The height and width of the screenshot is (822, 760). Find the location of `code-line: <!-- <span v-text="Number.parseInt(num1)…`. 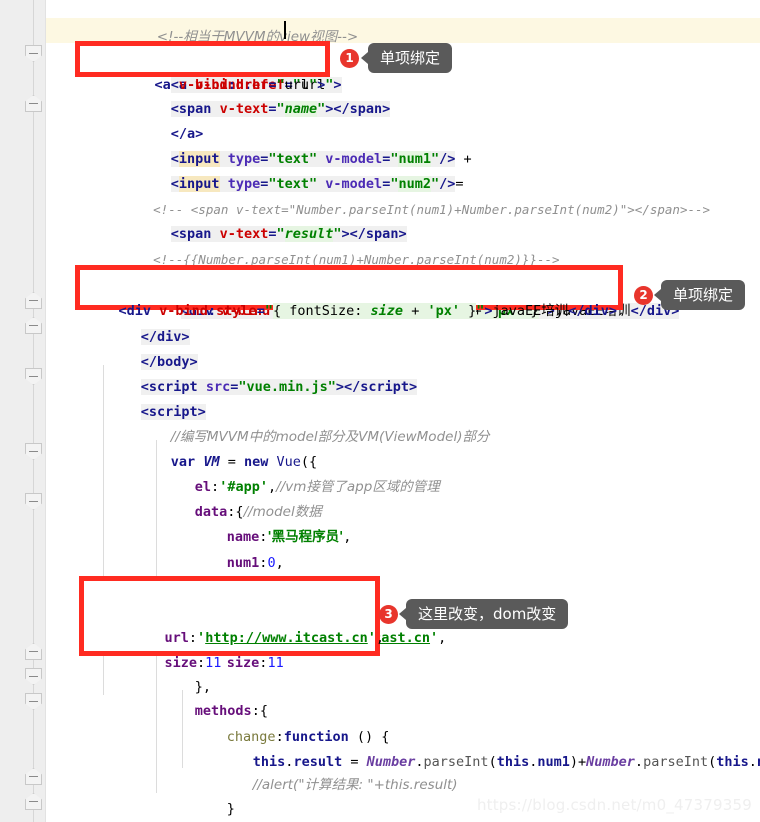

code-line: <!-- <span v-text="Number.parseInt(num1)… is located at coordinates (409, 194).